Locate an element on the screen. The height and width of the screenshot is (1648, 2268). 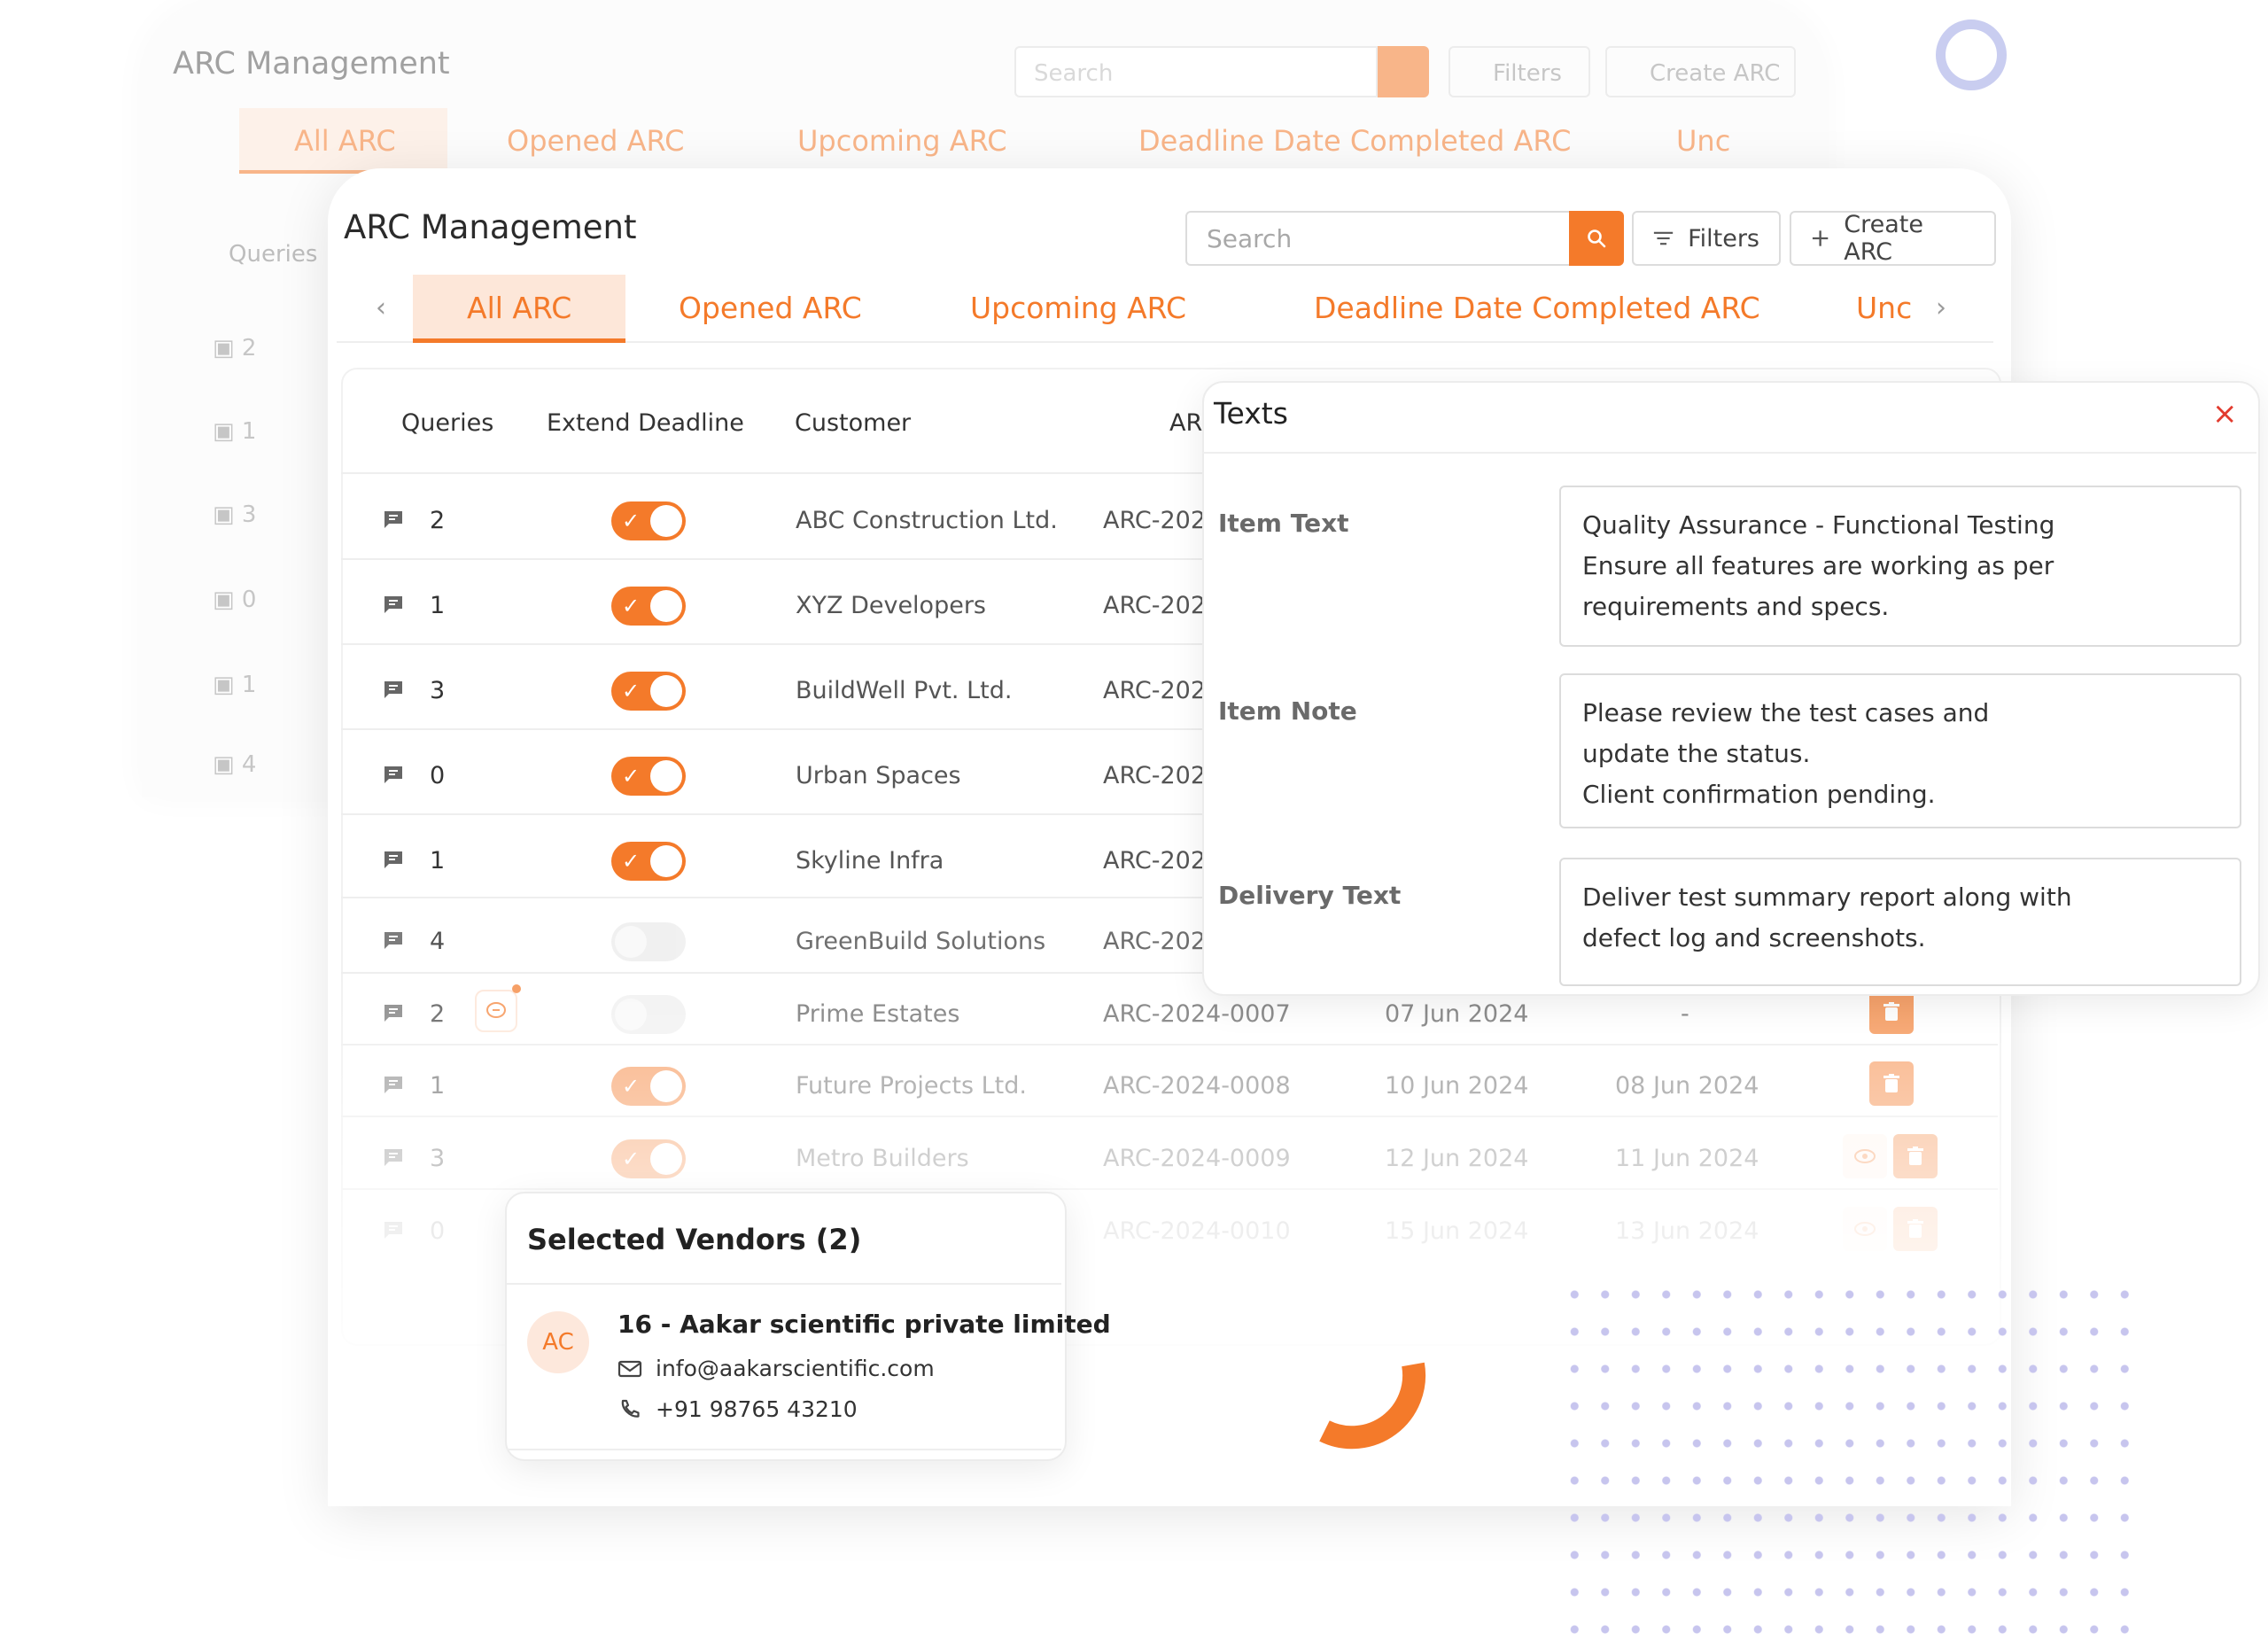
phone-icon is located at coordinates (630, 1408).